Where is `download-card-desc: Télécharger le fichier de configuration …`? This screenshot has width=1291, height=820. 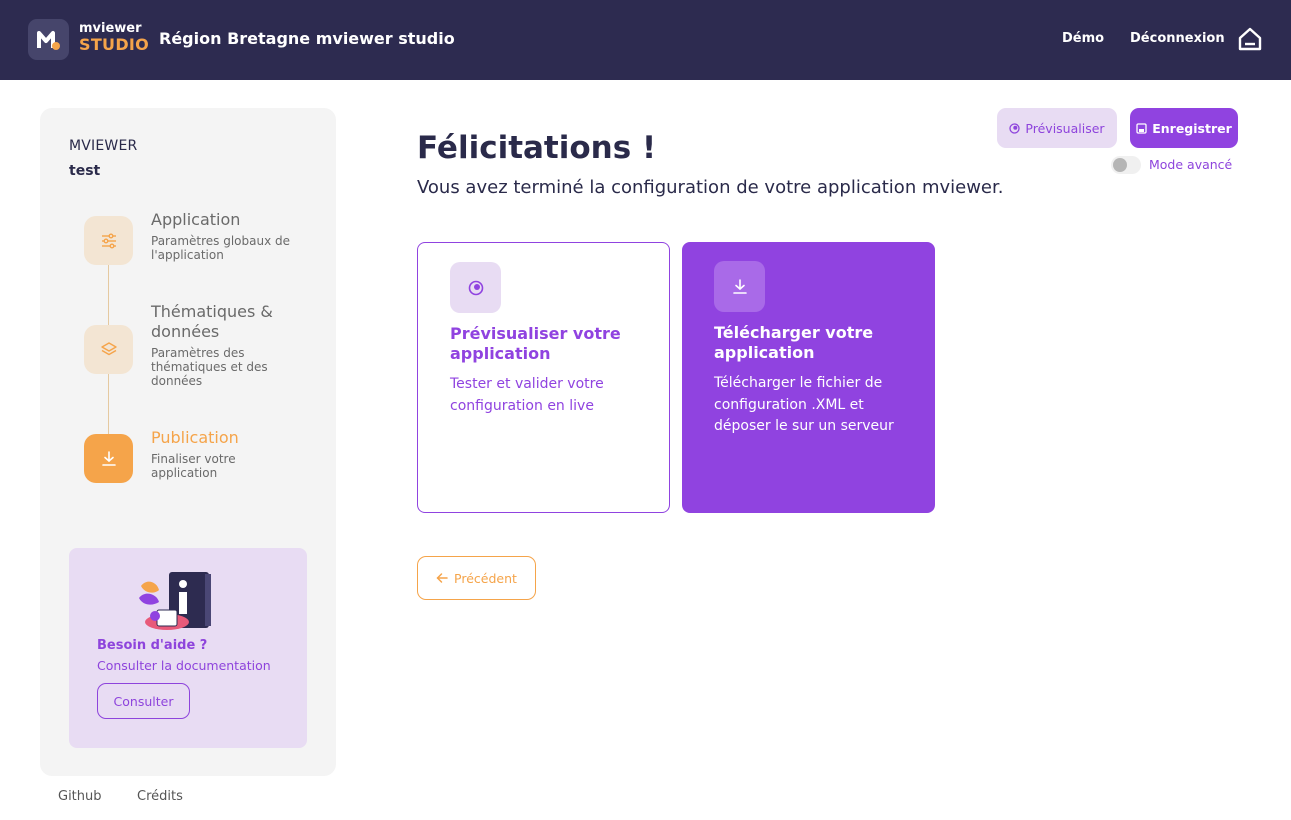 download-card-desc: Télécharger le fichier de configuration … is located at coordinates (804, 404).